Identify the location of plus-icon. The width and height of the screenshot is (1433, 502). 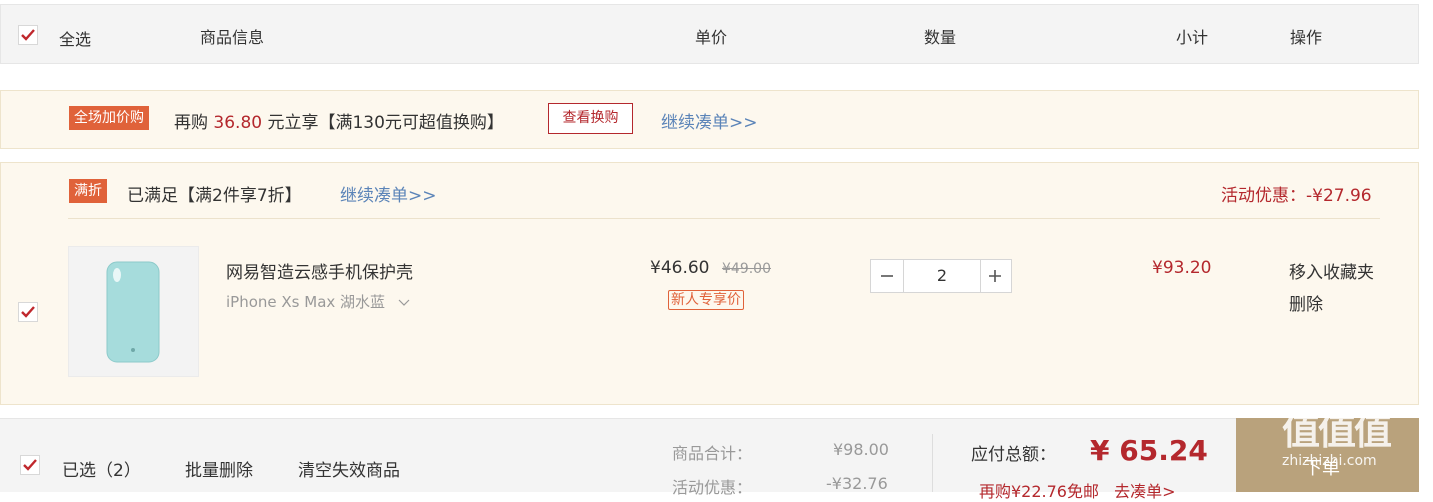
(995, 276).